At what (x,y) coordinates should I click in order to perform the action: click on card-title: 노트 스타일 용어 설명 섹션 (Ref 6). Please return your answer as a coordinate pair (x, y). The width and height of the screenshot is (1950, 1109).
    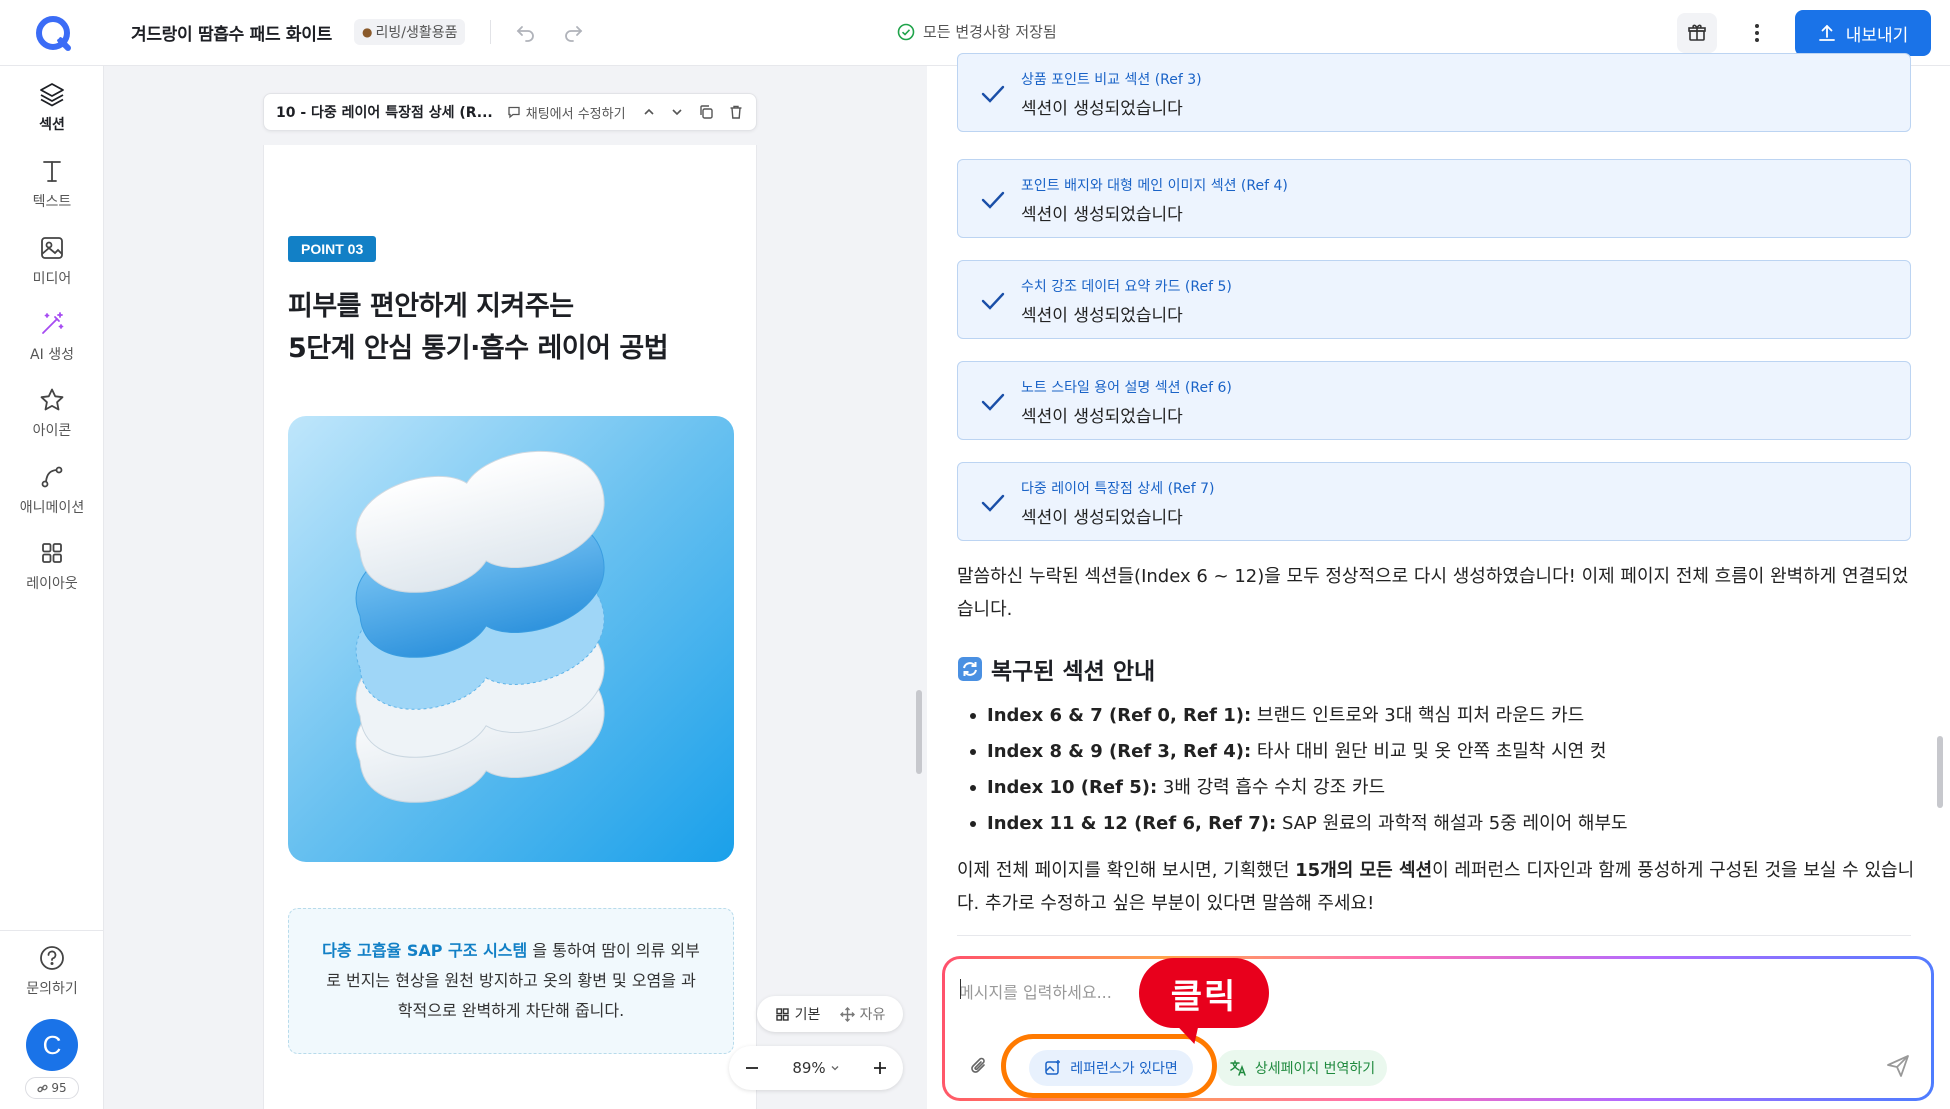
    Looking at the image, I should click on (1126, 388).